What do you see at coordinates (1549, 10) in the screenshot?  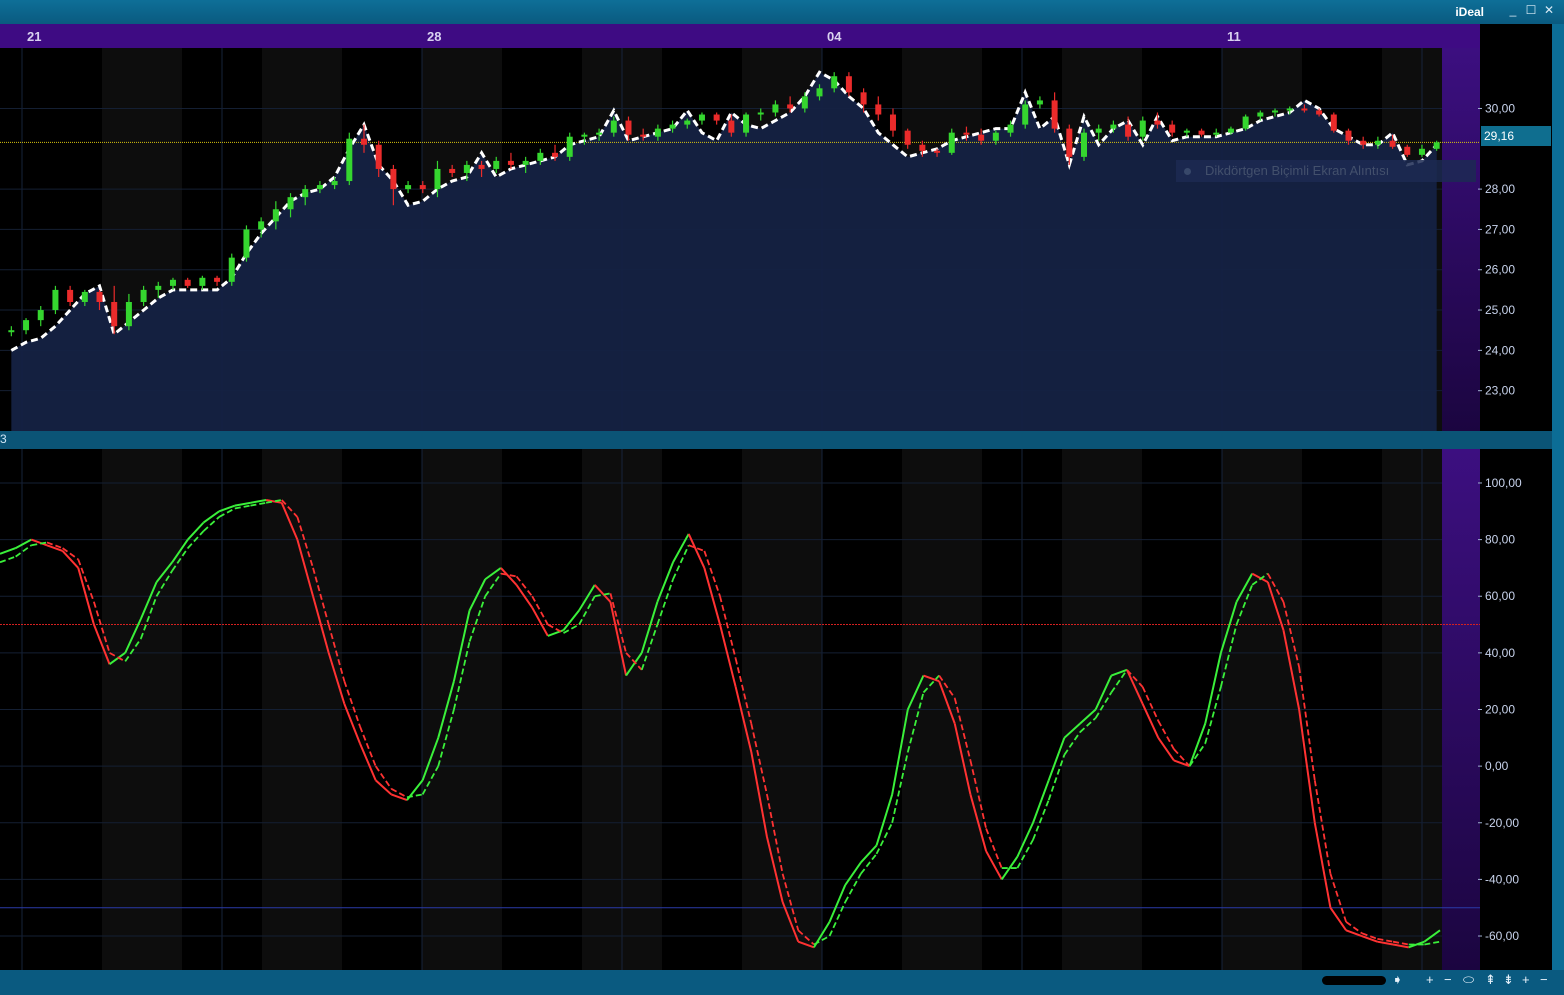 I see `close-button: ✕` at bounding box center [1549, 10].